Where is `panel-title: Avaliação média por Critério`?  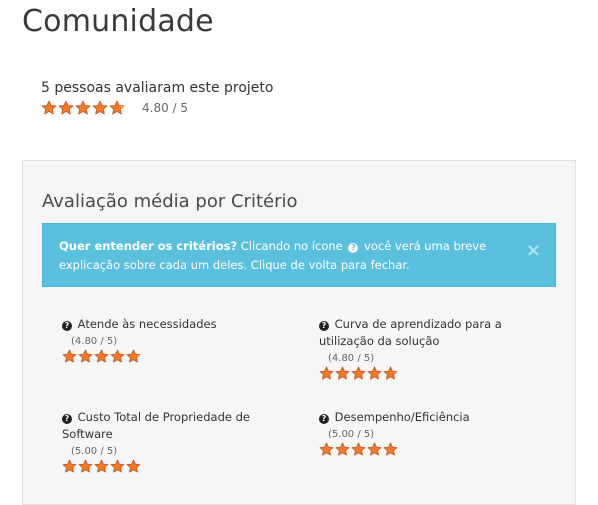 panel-title: Avaliação média por Critério is located at coordinates (170, 201).